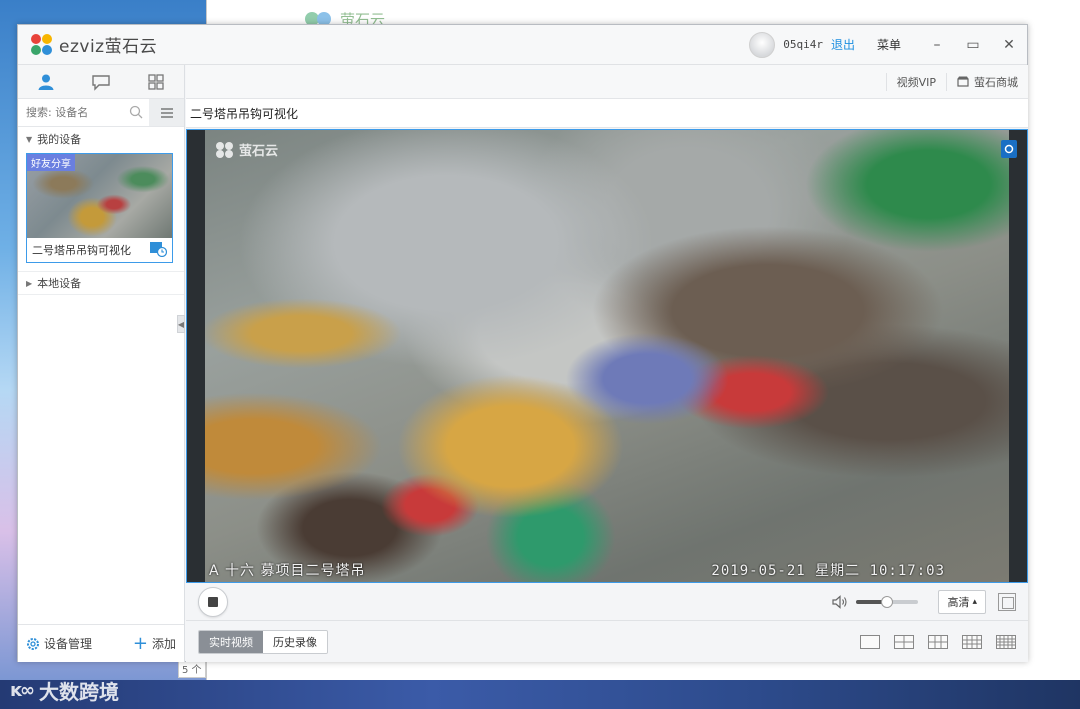 The height and width of the screenshot is (709, 1080). What do you see at coordinates (803, 44) in the screenshot?
I see `username: 05qi4r` at bounding box center [803, 44].